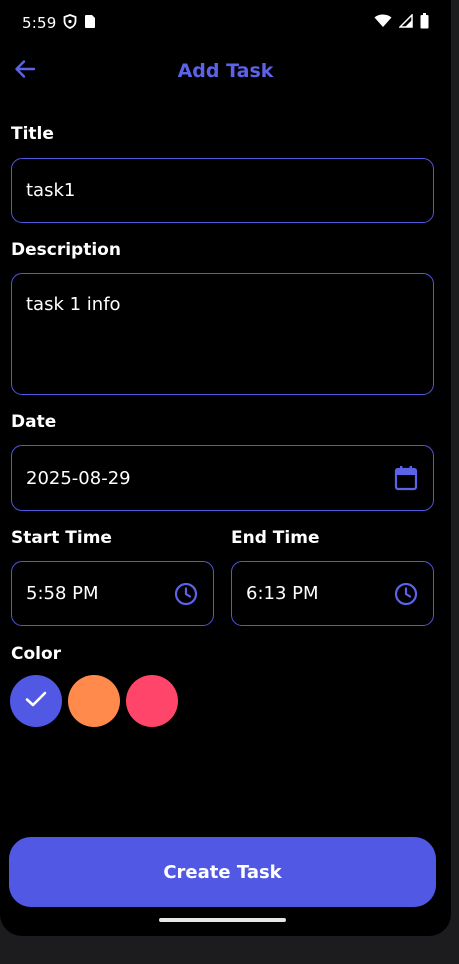 The image size is (459, 964). I want to click on title-value: task1, so click(51, 190).